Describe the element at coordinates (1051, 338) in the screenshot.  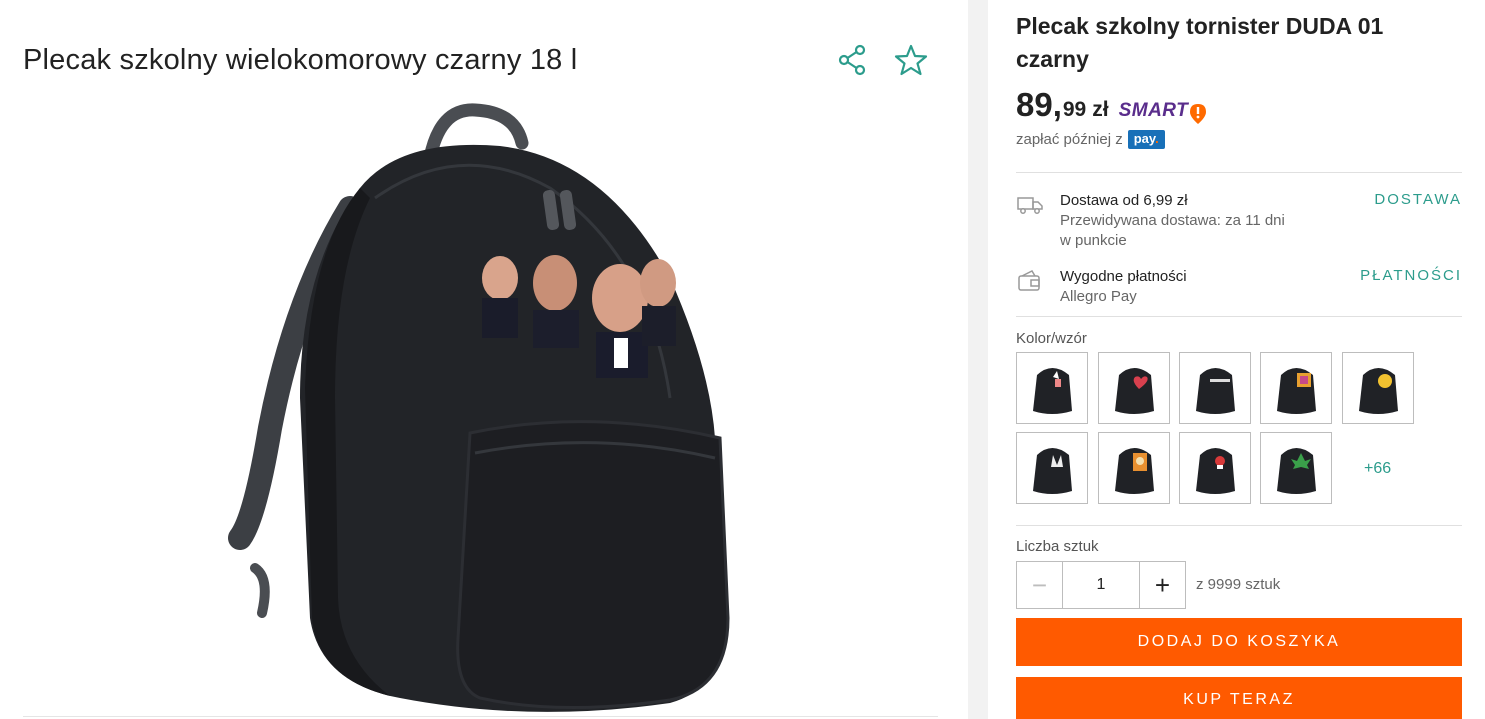
I see `color-label: Kolor/wzór` at that location.